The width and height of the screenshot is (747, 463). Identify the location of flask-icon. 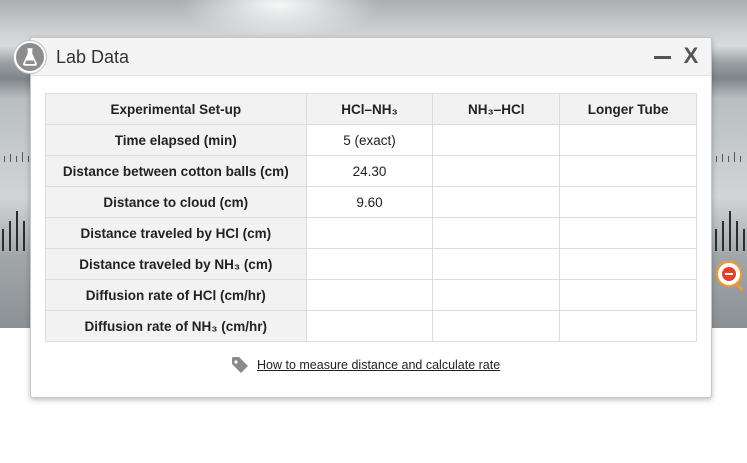
(30, 57).